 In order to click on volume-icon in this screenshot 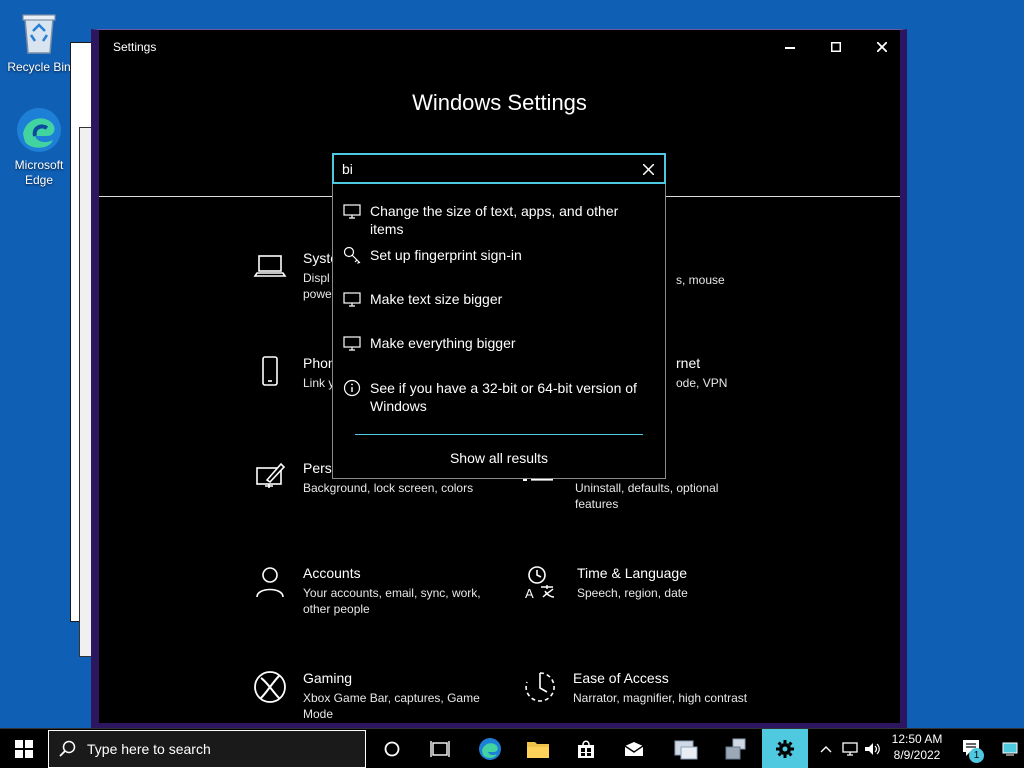, I will do `click(872, 749)`.